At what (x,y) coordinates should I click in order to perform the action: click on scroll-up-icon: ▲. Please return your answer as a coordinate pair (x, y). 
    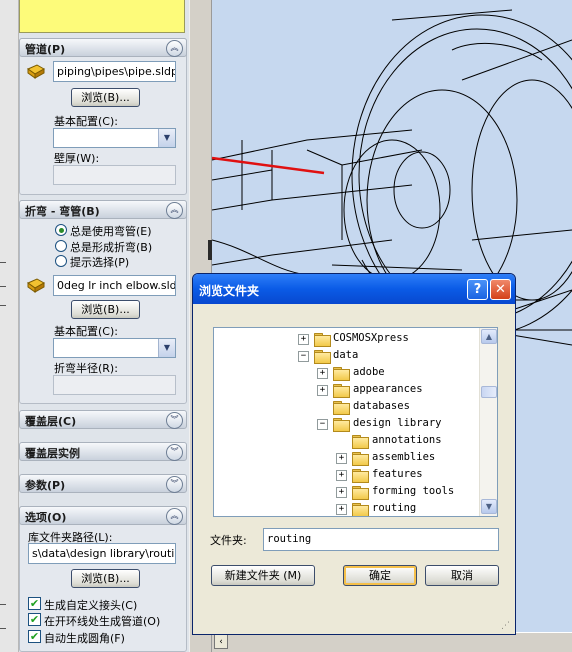
    Looking at the image, I should click on (489, 336).